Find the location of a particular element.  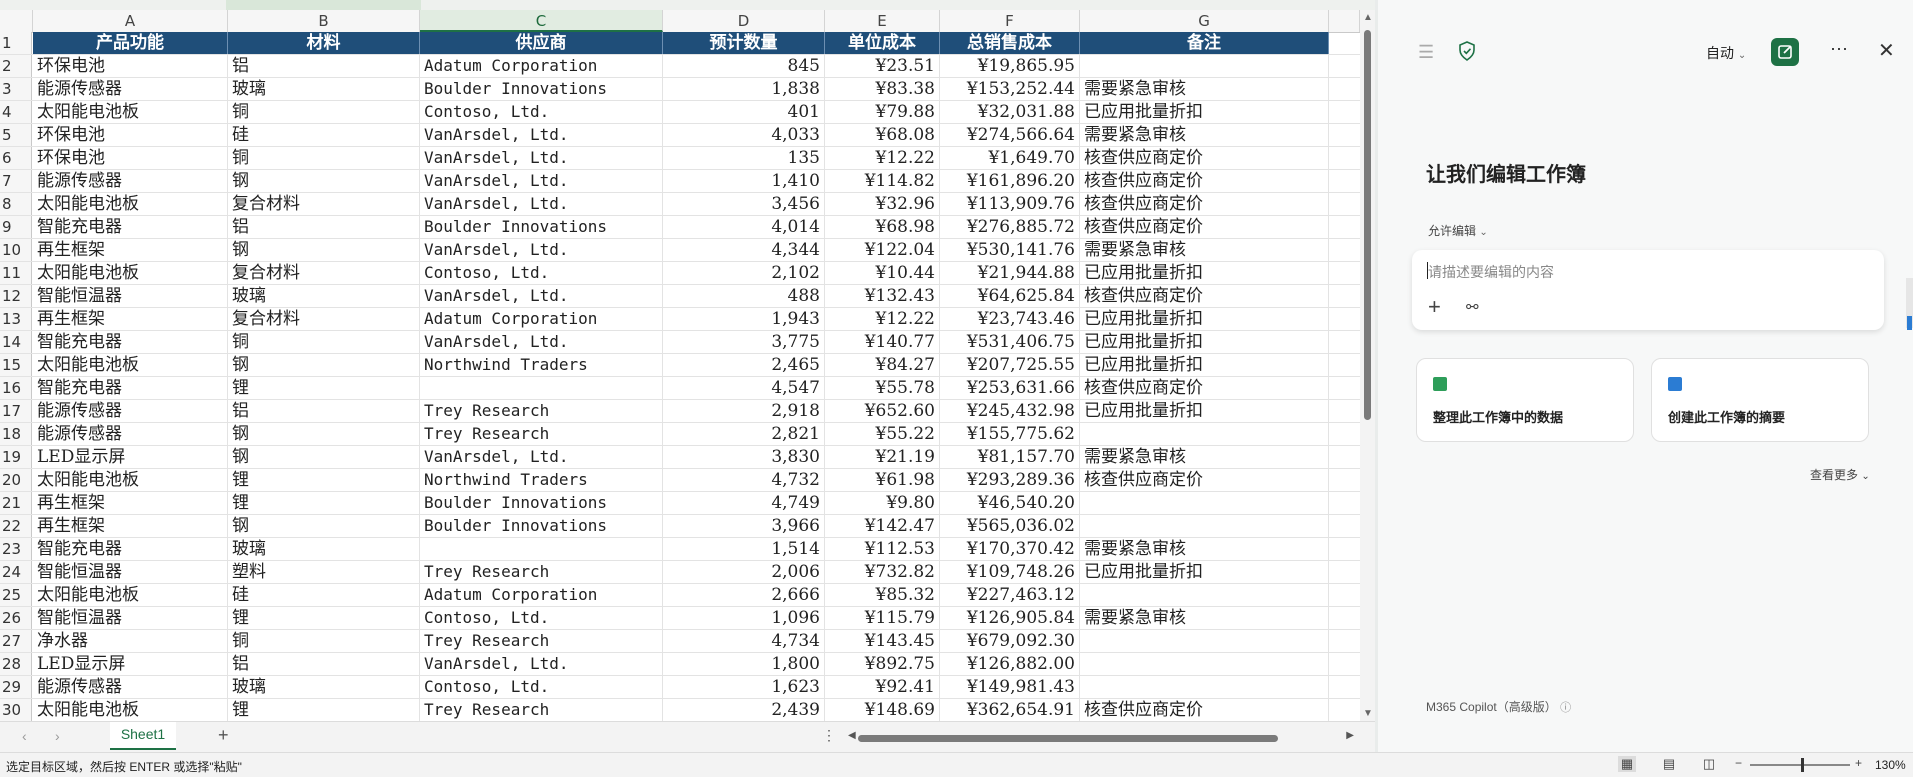

cell-quantity: 3,830 is located at coordinates (744, 457).